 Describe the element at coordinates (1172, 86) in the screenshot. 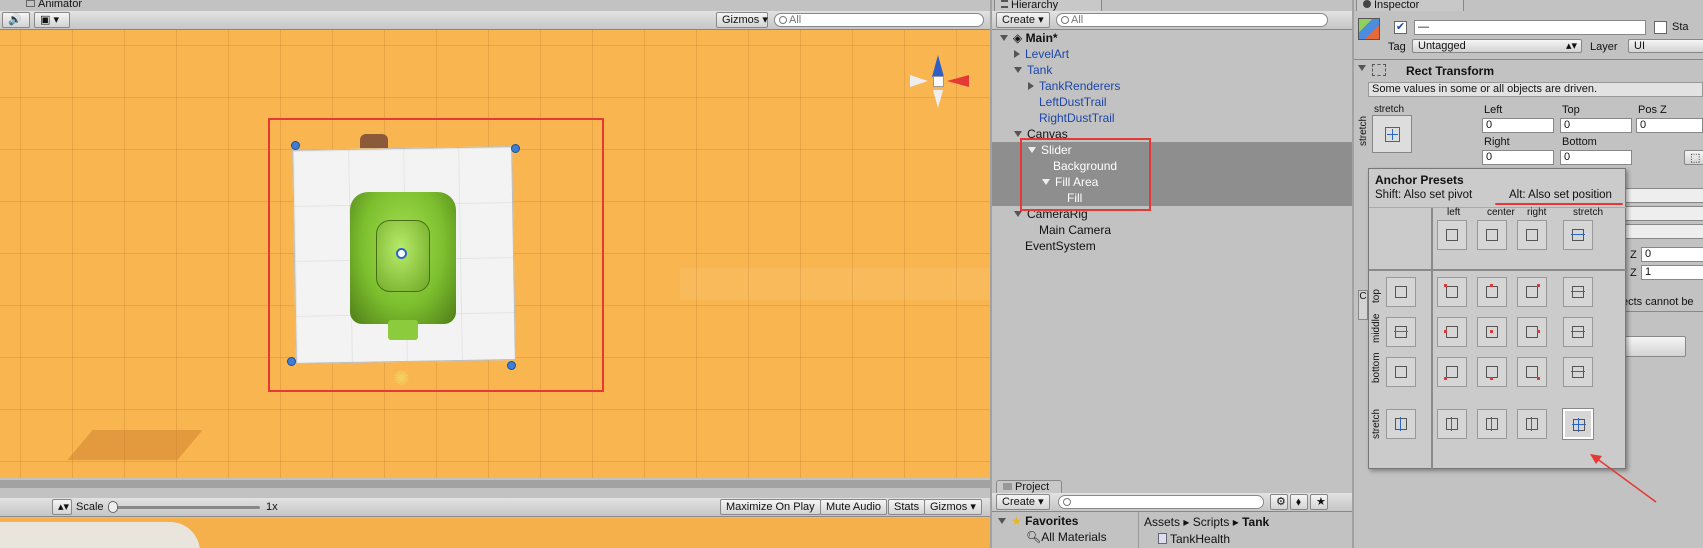

I see `hierarchy-item-tankrenderers: TankRenderers` at that location.